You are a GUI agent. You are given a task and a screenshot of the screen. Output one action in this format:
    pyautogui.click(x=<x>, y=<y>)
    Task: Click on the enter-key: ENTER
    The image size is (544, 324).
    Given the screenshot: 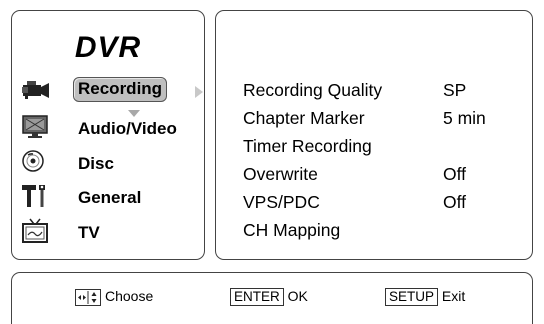 What is the action you would take?
    pyautogui.click(x=257, y=297)
    